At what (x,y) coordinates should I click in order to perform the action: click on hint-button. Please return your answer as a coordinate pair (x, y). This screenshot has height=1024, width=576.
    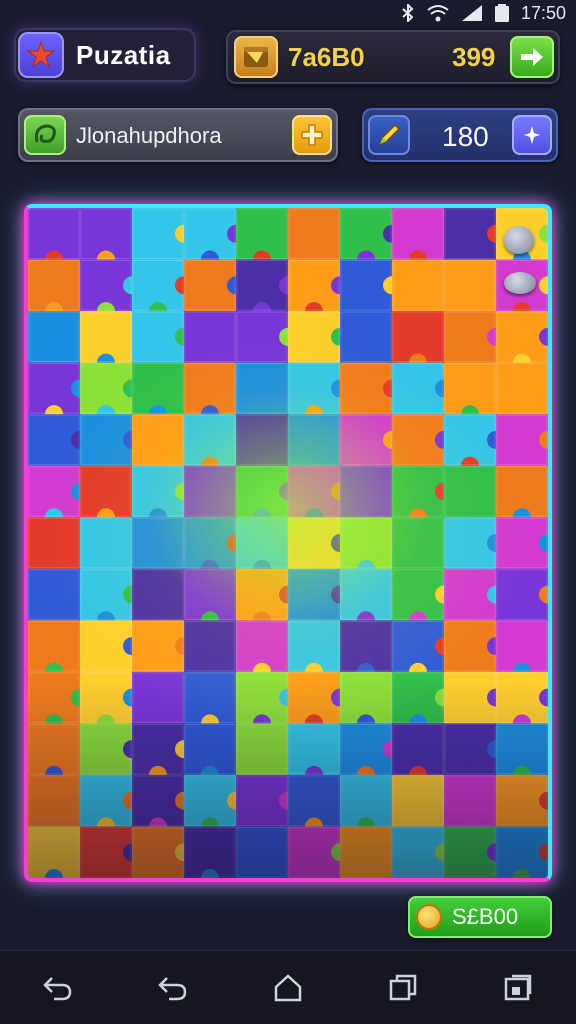
    Looking at the image, I should click on (532, 135).